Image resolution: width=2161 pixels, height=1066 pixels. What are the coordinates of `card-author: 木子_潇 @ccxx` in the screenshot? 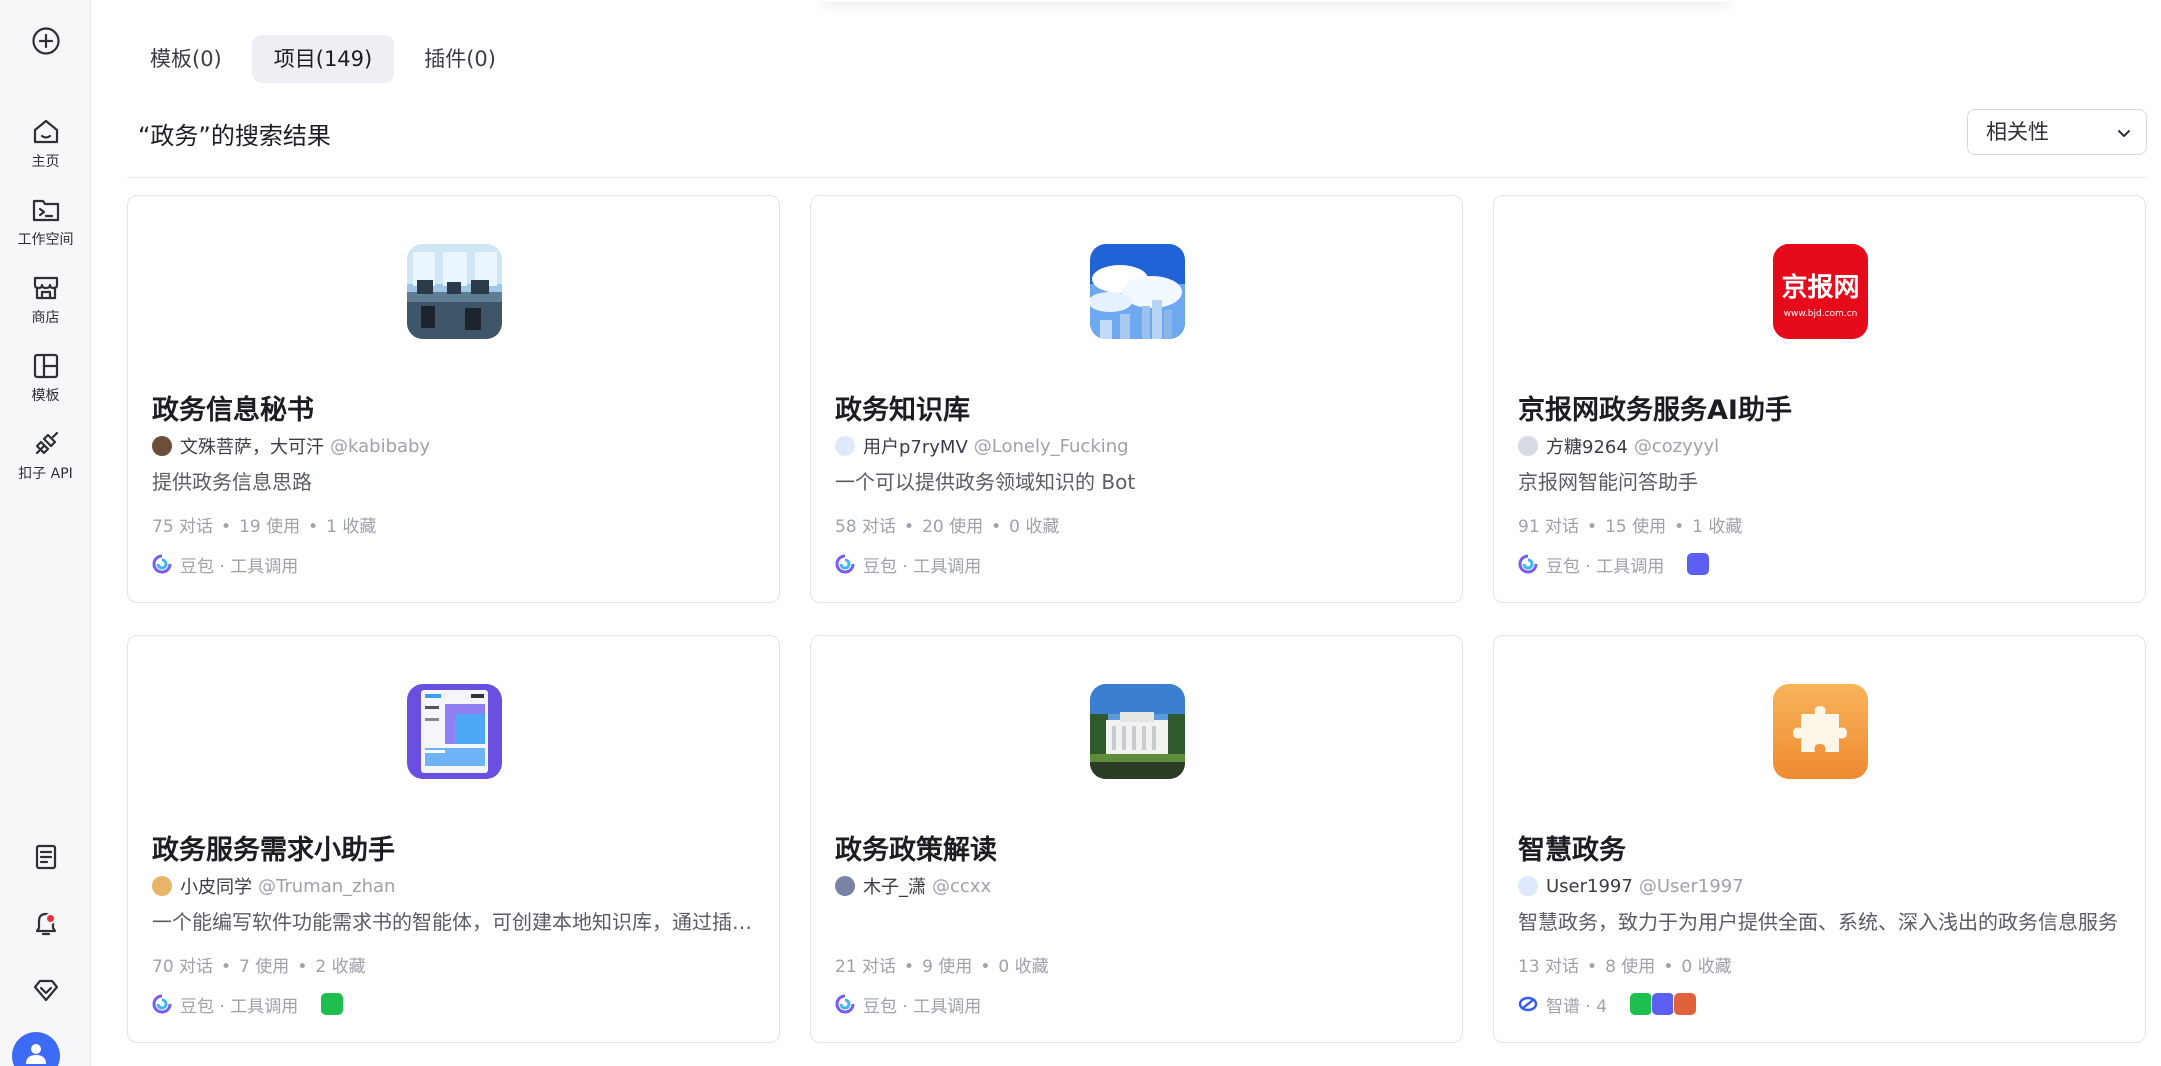 It's located at (913, 886).